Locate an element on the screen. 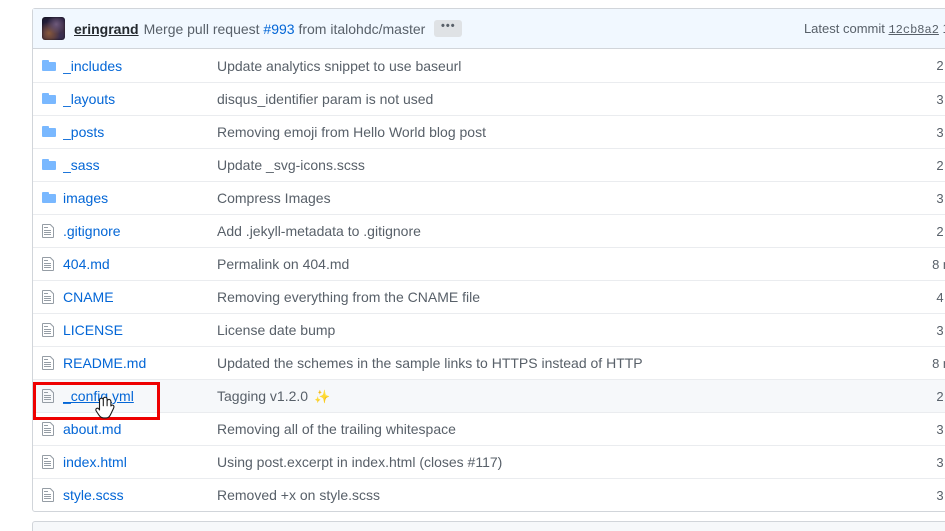 The image size is (945, 531). file-link: 404.md is located at coordinates (86, 264).